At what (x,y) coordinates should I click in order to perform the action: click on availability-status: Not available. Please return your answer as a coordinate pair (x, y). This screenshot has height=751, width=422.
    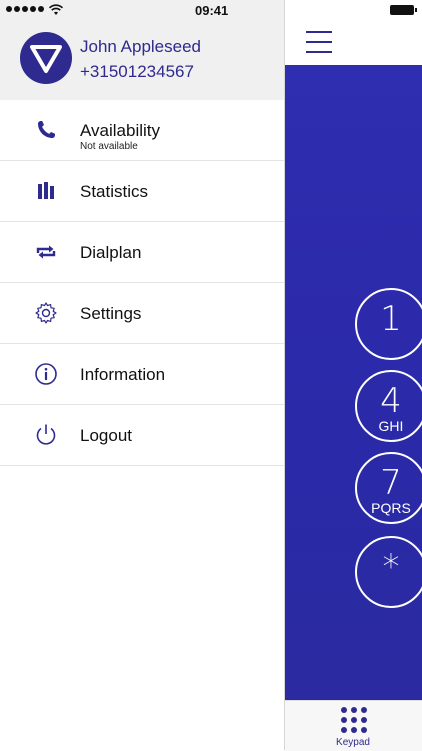
    Looking at the image, I should click on (109, 146).